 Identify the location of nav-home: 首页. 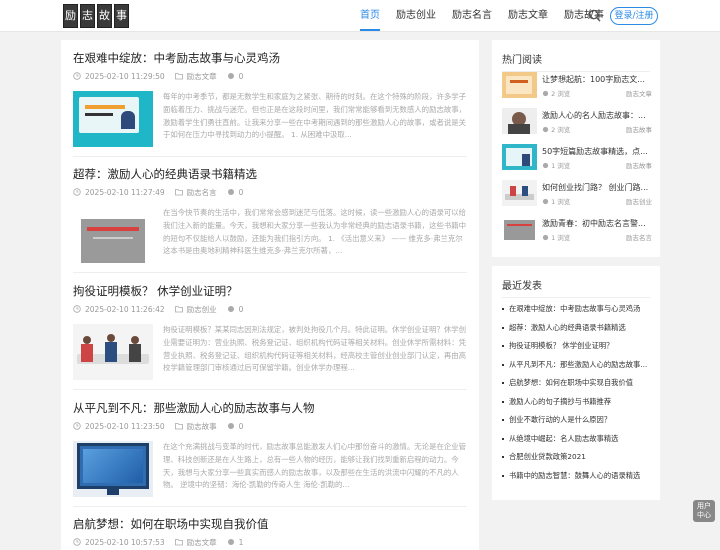
(370, 15).